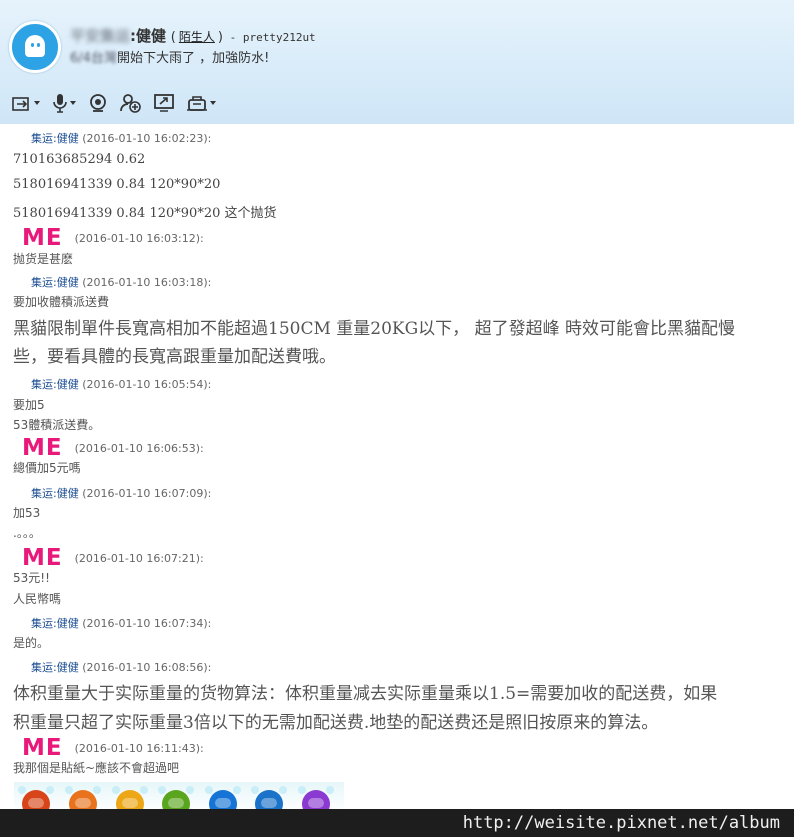 Image resolution: width=794 pixels, height=837 pixels. What do you see at coordinates (336, 723) in the screenshot?
I see `message-line: 积重量只超了实际重量3倍以下的无需加配送费.地垫的配送费还是照旧按原来的算法。` at bounding box center [336, 723].